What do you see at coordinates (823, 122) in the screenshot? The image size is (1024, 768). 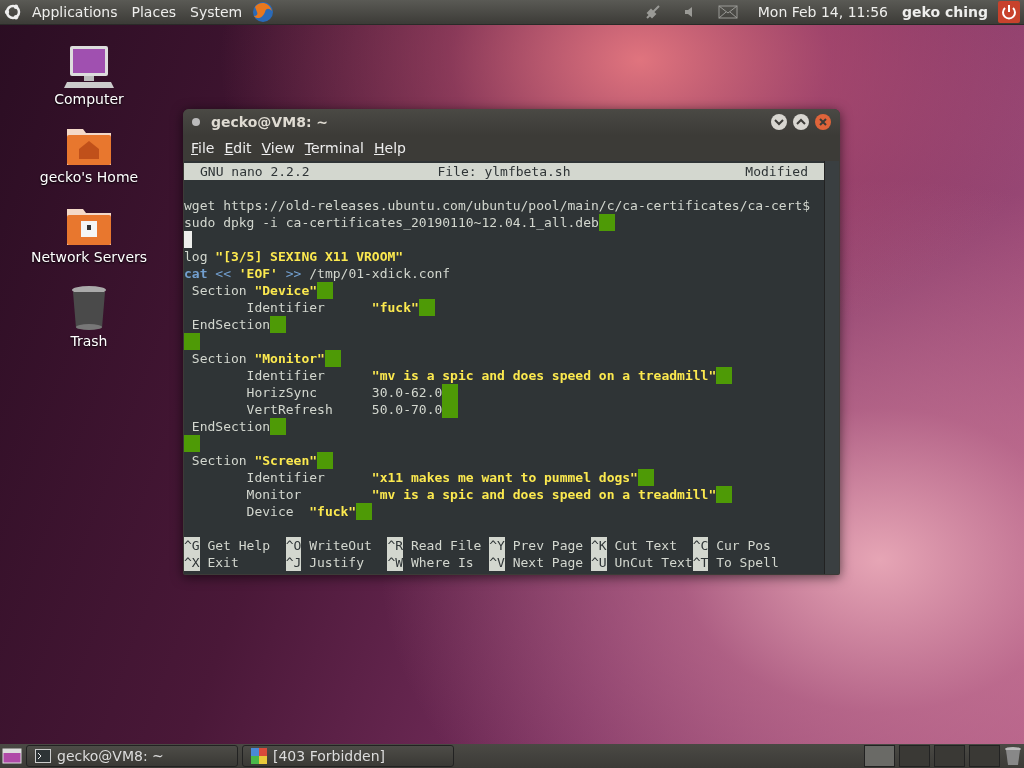 I see `close-icon` at bounding box center [823, 122].